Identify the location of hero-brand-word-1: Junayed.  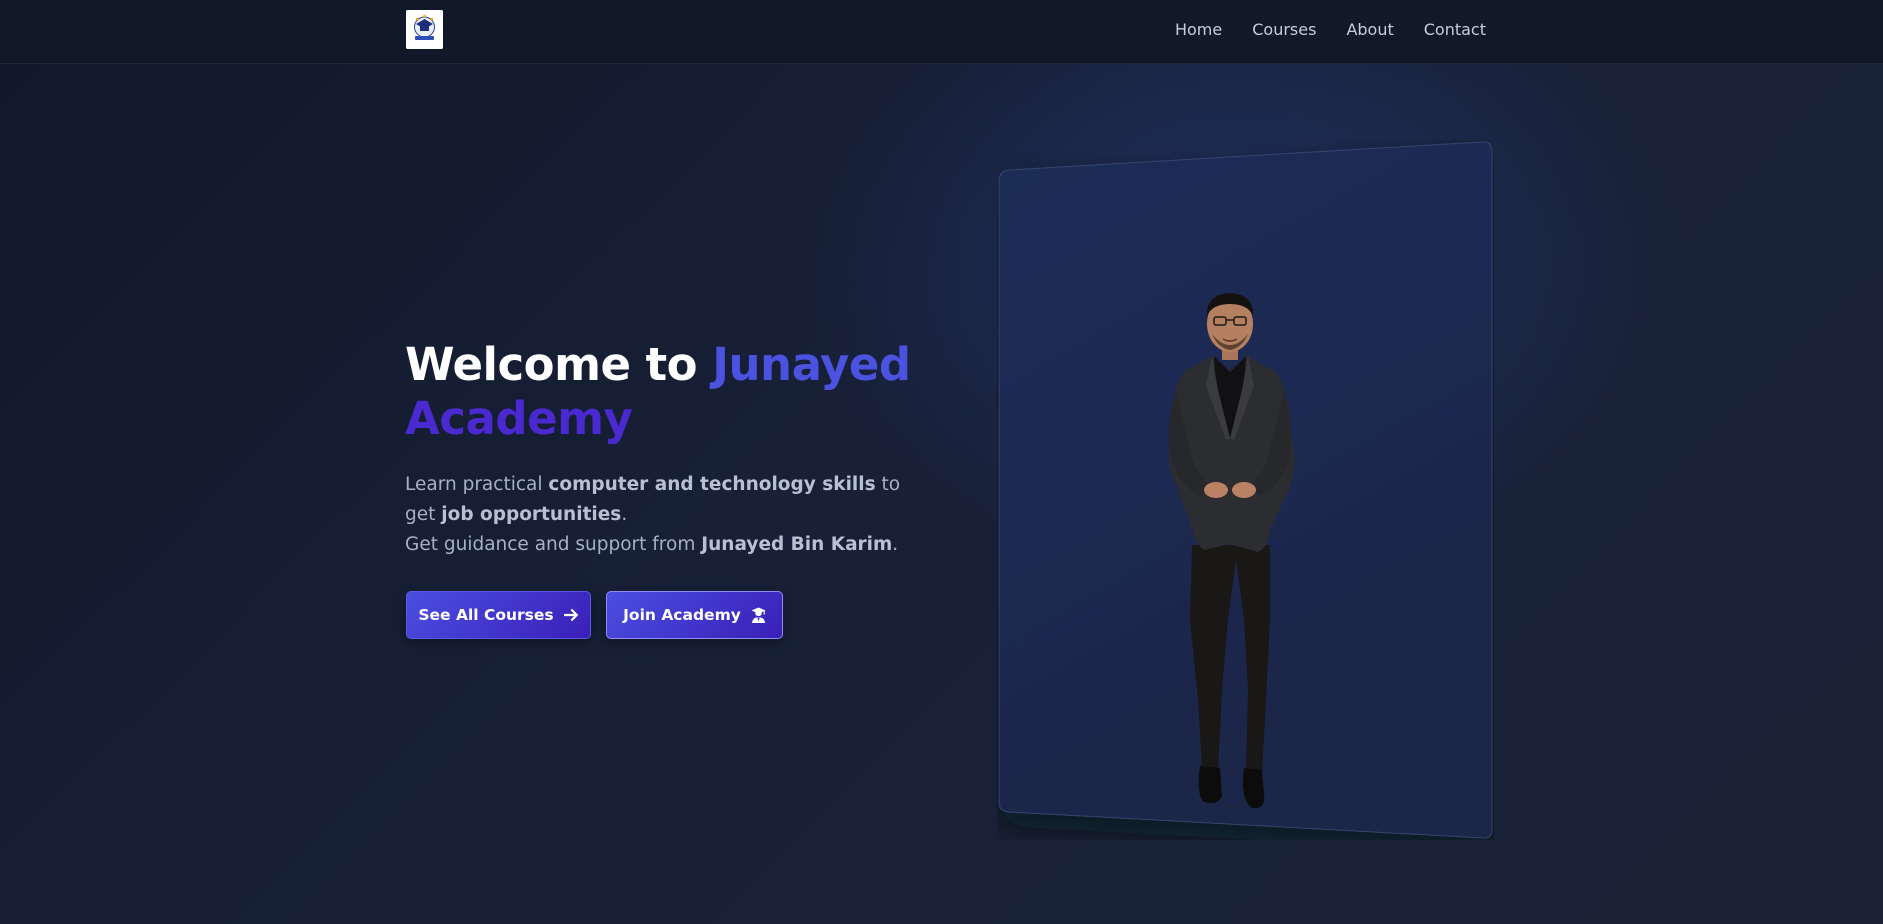
(811, 364).